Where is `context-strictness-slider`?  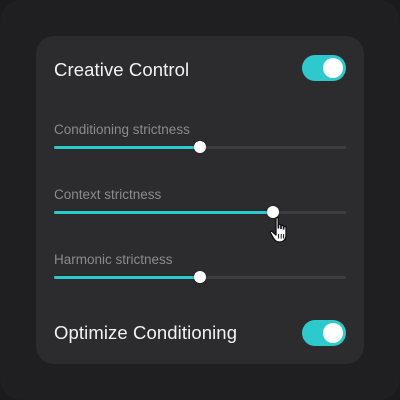
context-strictness-slider is located at coordinates (200, 212).